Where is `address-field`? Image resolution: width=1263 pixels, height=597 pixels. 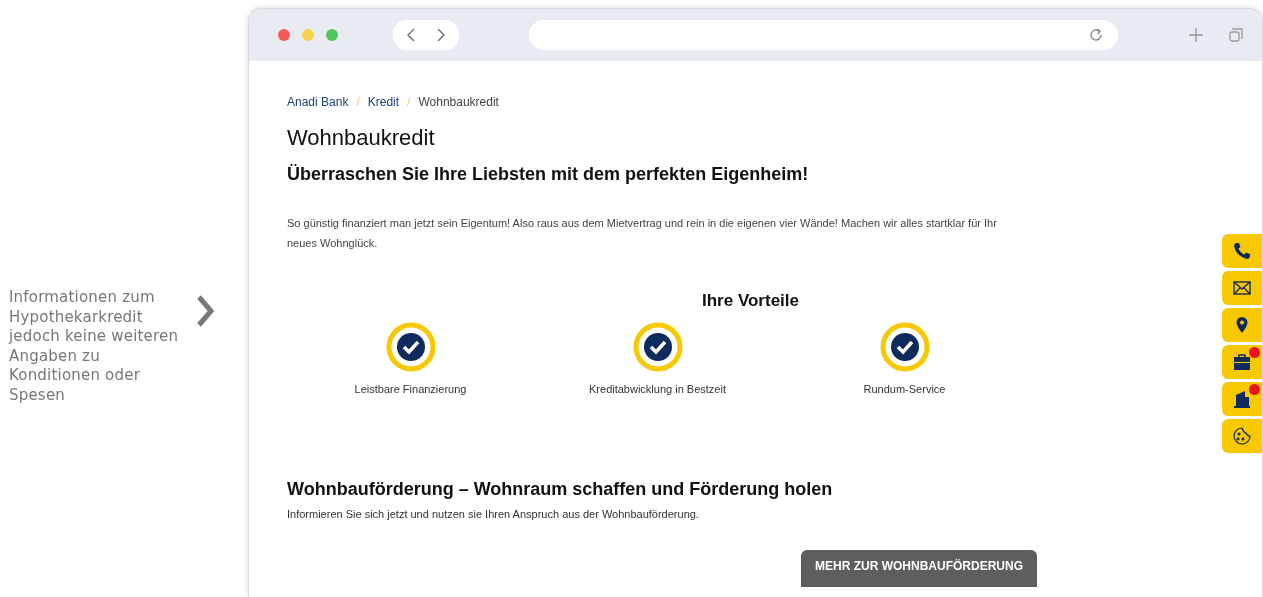 address-field is located at coordinates (823, 35).